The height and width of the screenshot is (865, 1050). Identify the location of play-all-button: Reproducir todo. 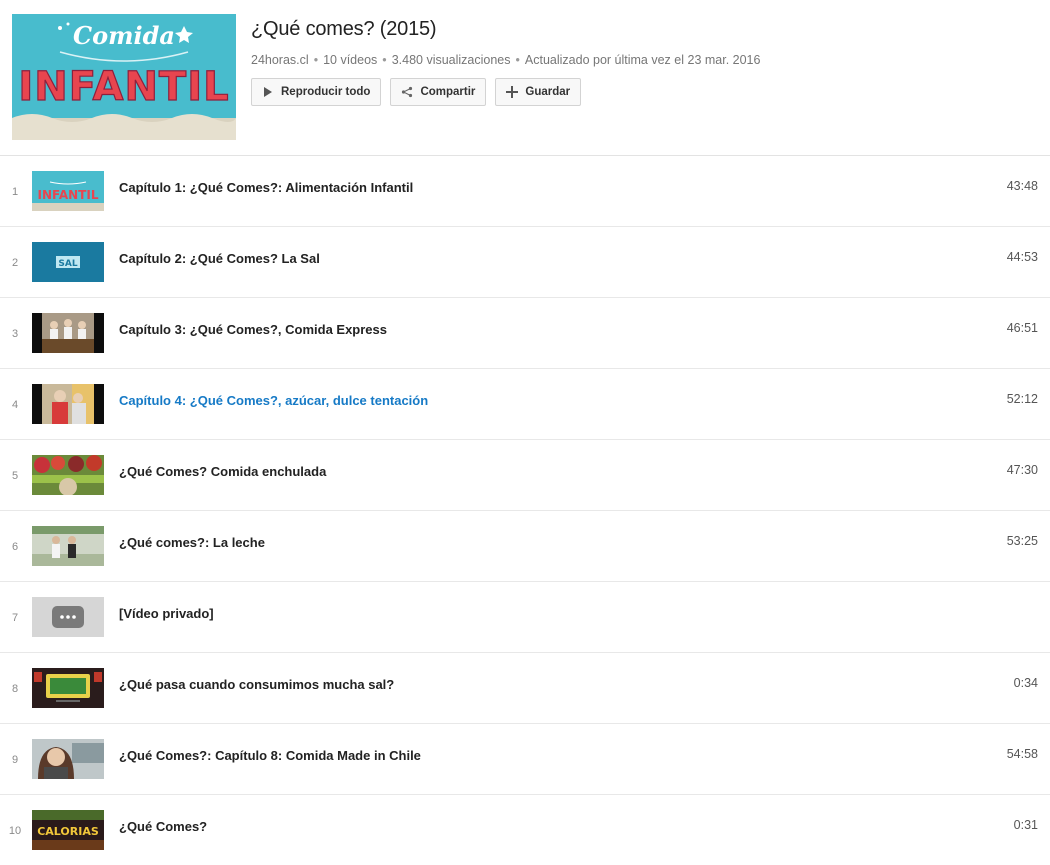
(316, 92).